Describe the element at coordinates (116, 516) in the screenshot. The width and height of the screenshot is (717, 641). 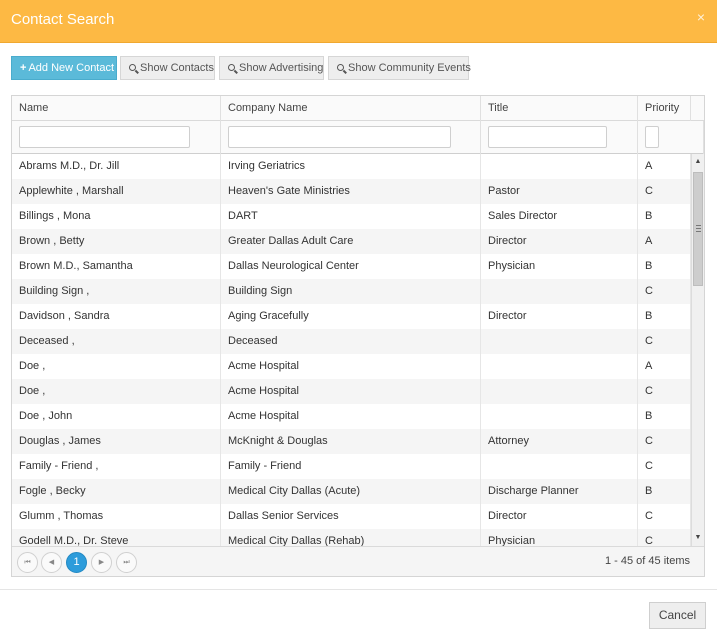
I see `cell-name: Glumm , Thomas` at that location.